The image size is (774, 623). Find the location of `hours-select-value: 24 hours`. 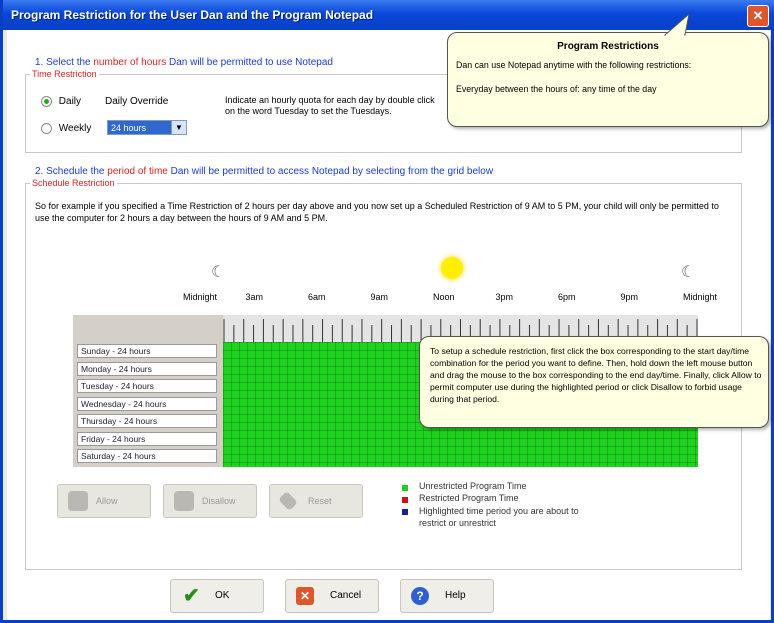

hours-select-value: 24 hours is located at coordinates (129, 128).